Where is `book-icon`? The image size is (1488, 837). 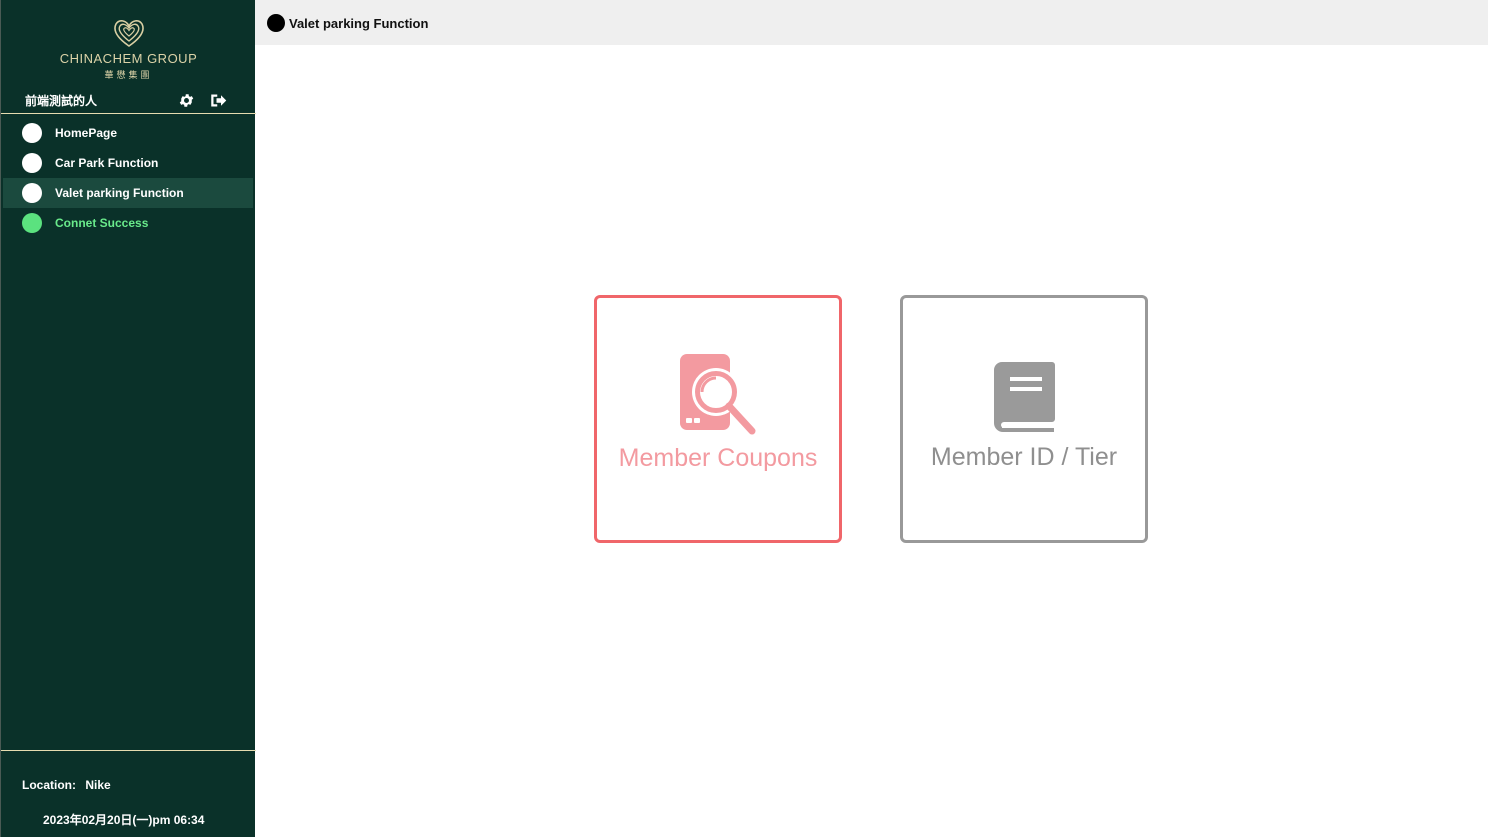 book-icon is located at coordinates (1024, 397).